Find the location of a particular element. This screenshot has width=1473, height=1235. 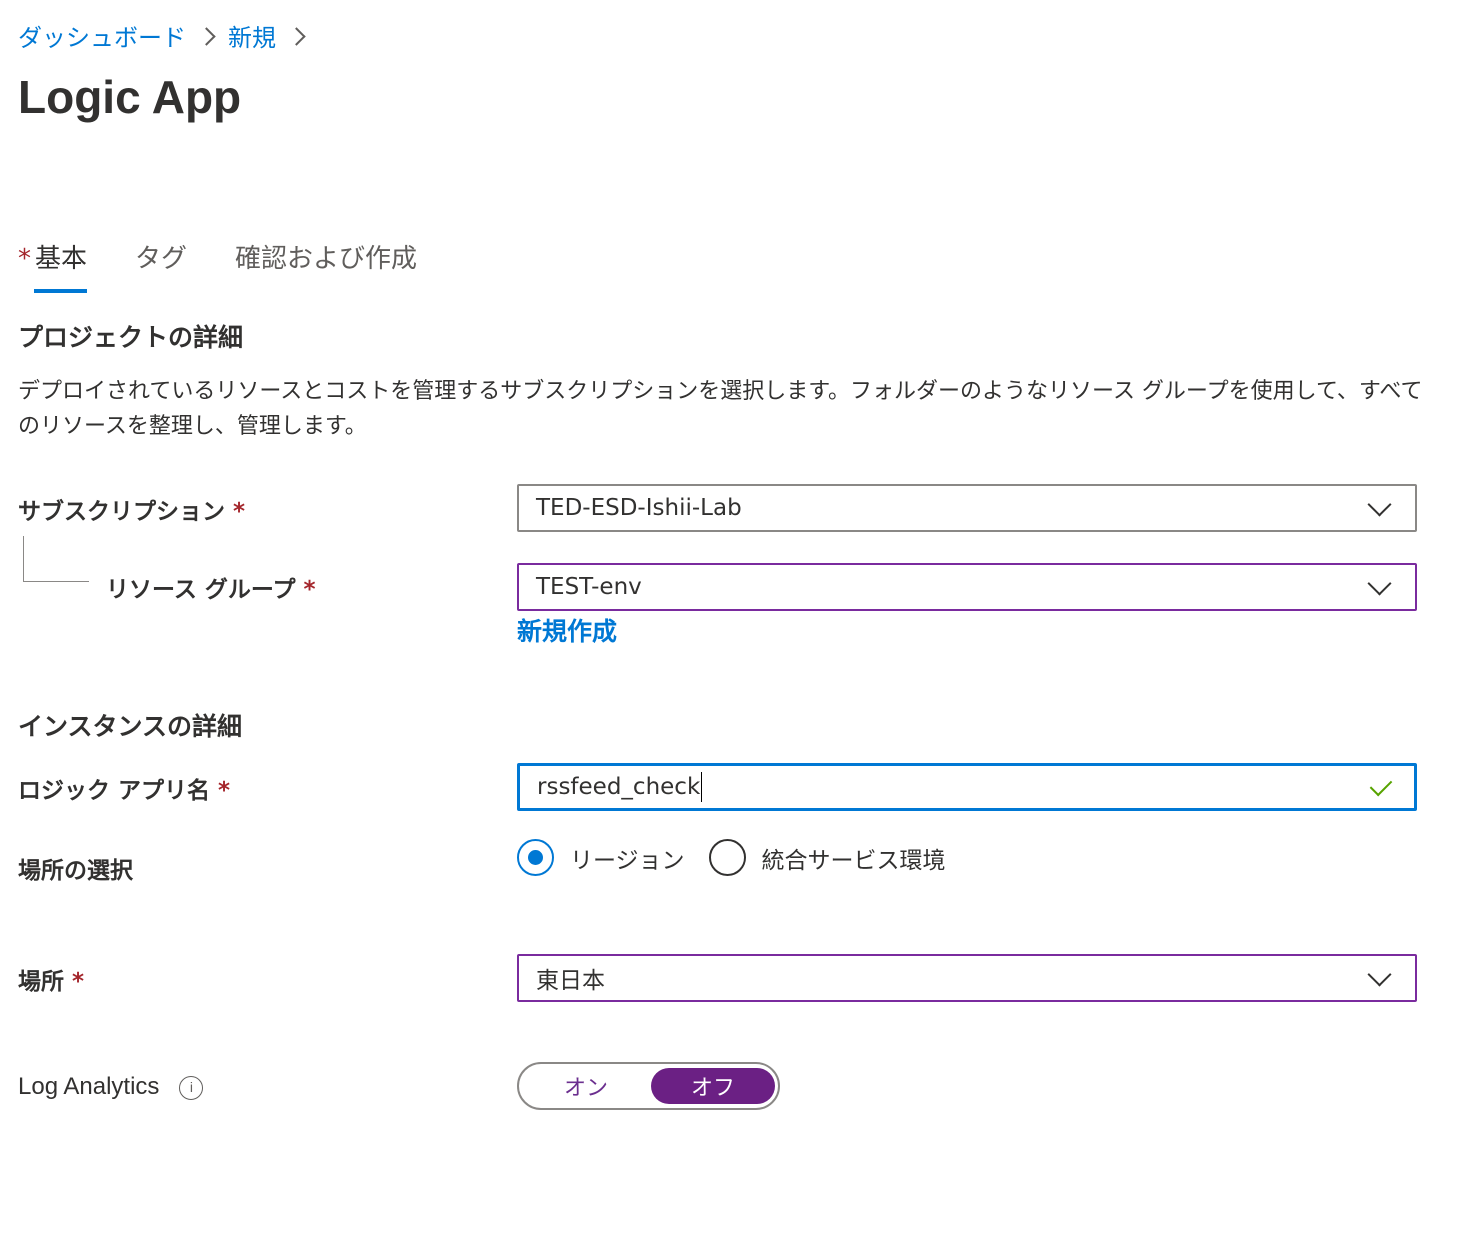

logic-app-name-value: rssfeed_check is located at coordinates (619, 787).